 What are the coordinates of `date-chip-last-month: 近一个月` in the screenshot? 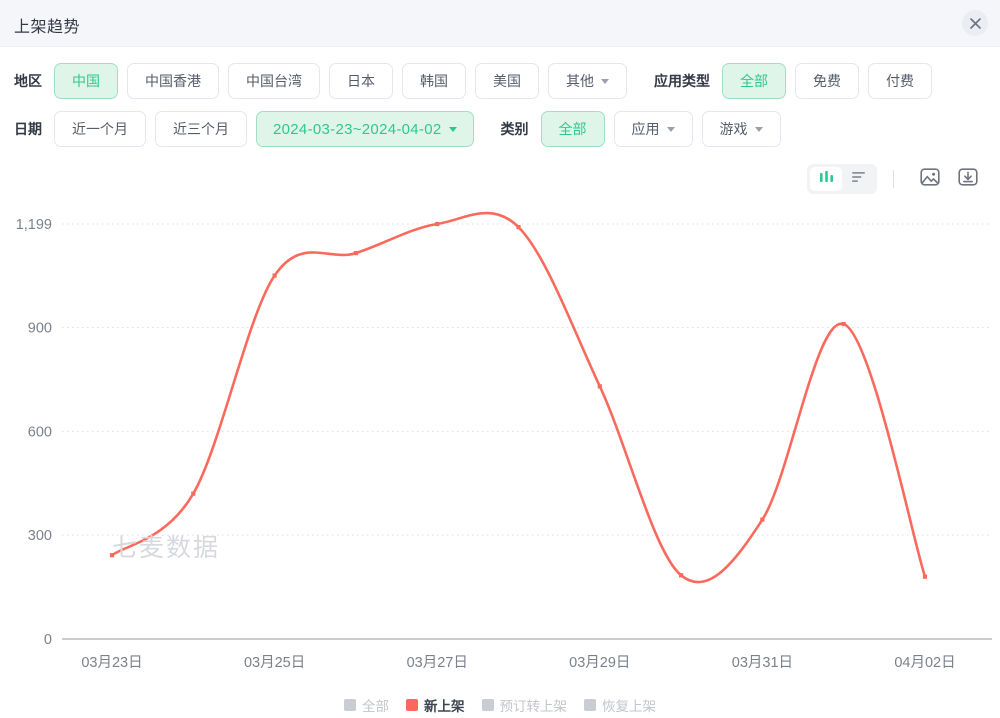 It's located at (100, 129).